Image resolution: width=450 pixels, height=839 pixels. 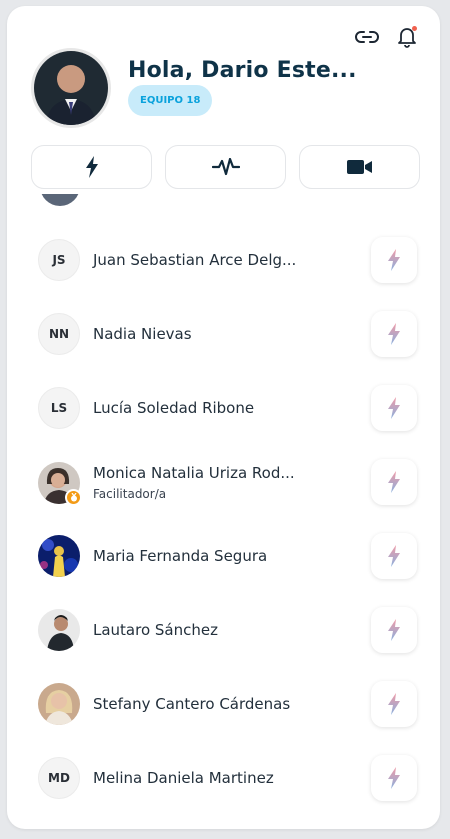 What do you see at coordinates (223, 630) in the screenshot?
I see `list-item: Lautaro Sánchez` at bounding box center [223, 630].